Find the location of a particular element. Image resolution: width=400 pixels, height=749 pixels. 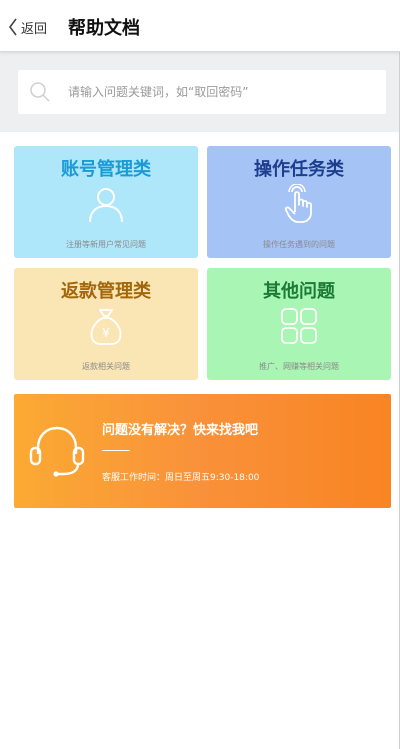

pointer-hand-icon is located at coordinates (298, 203).